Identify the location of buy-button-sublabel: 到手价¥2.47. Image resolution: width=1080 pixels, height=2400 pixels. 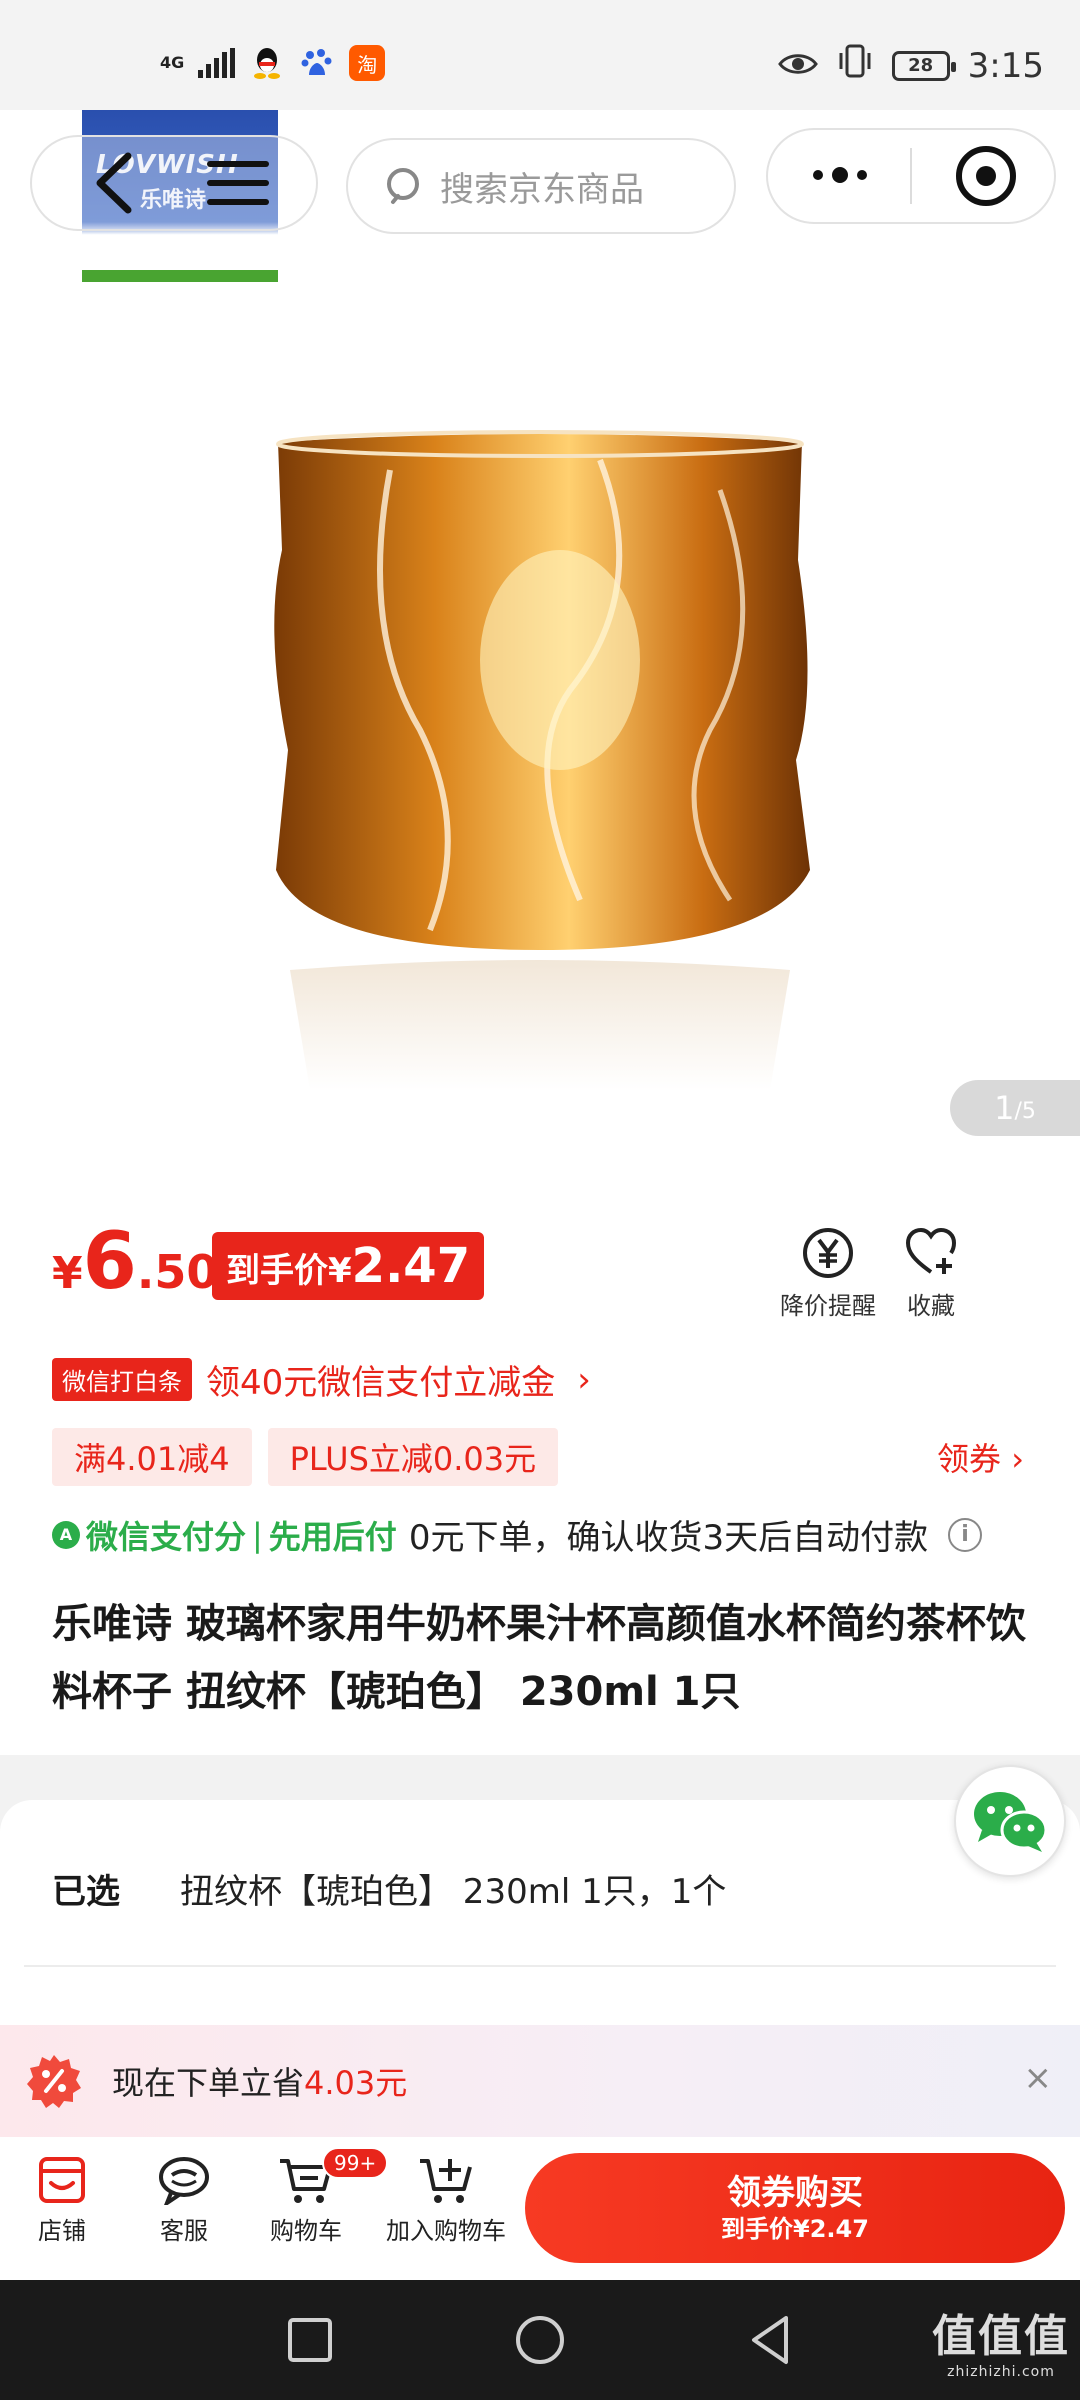
(795, 2229).